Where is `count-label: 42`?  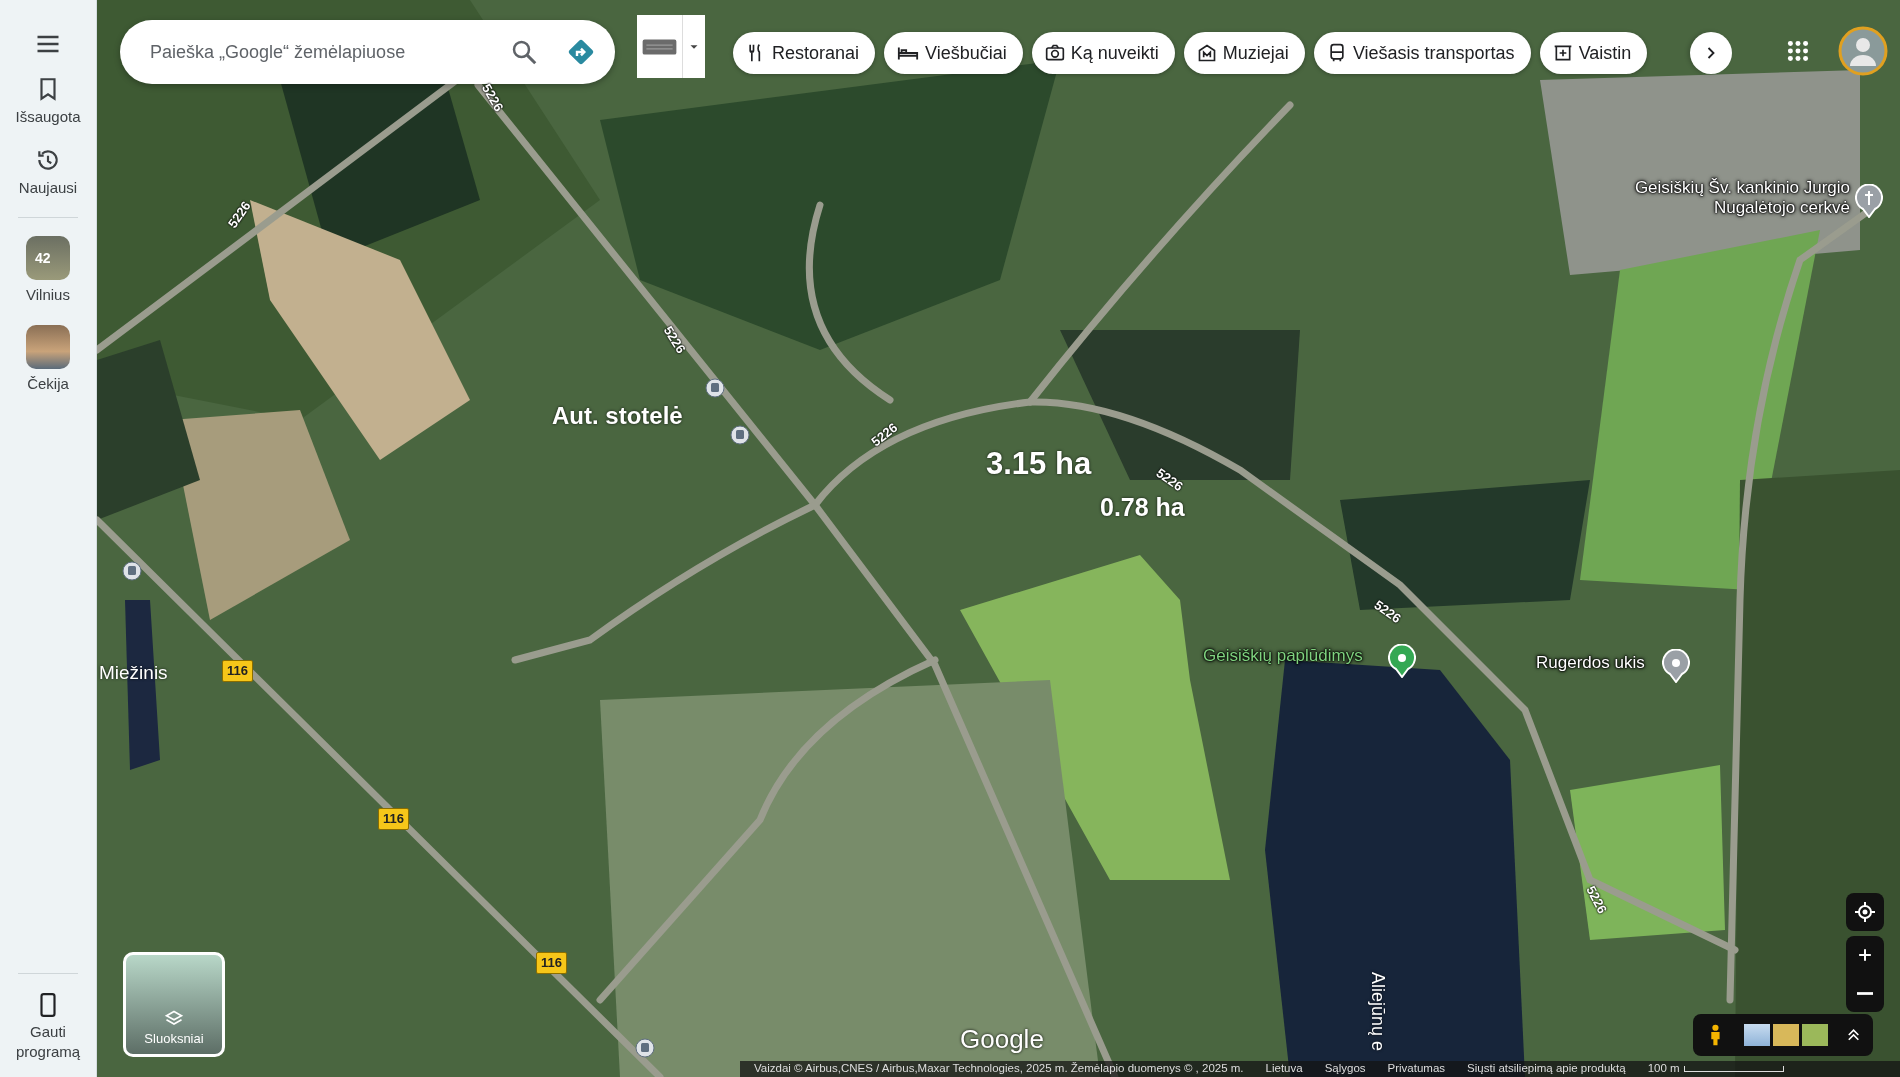
count-label: 42 is located at coordinates (43, 258).